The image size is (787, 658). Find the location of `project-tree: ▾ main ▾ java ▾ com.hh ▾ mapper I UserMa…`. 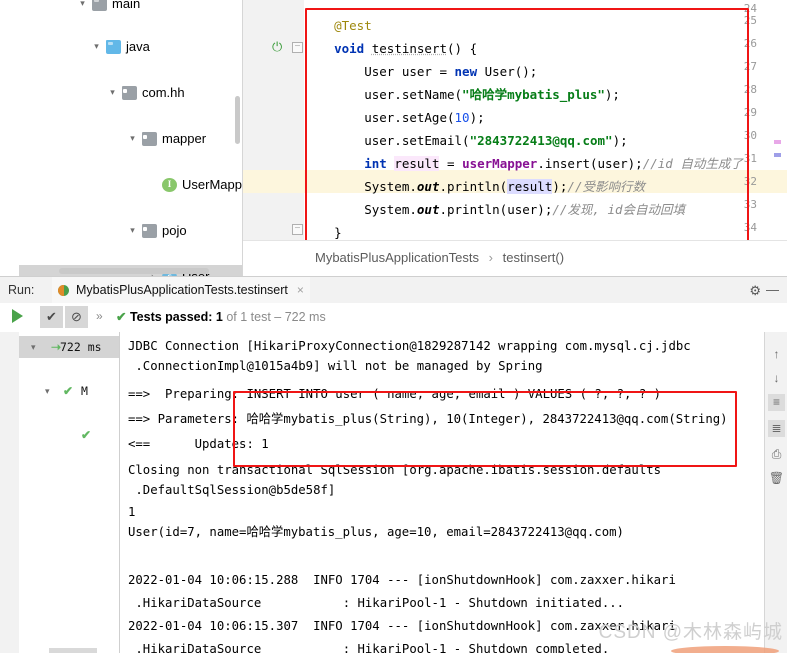

project-tree: ▾ main ▾ java ▾ com.hh ▾ mapper I UserMa… is located at coordinates (131, 138).